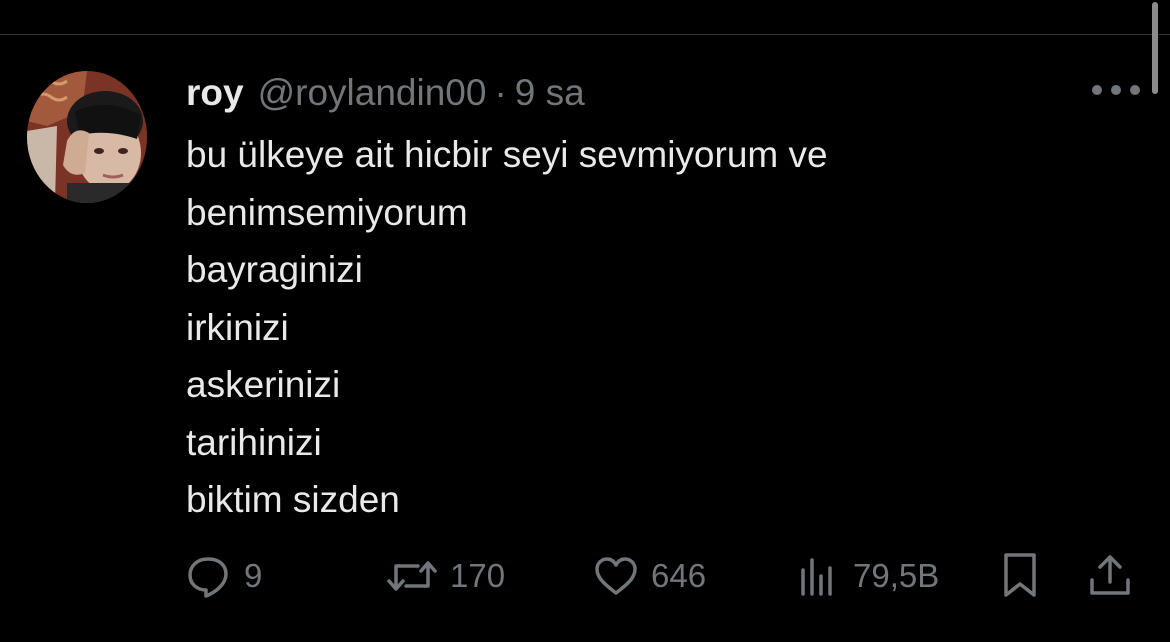 The height and width of the screenshot is (642, 1170). I want to click on user-handle: @roylandin00, so click(372, 93).